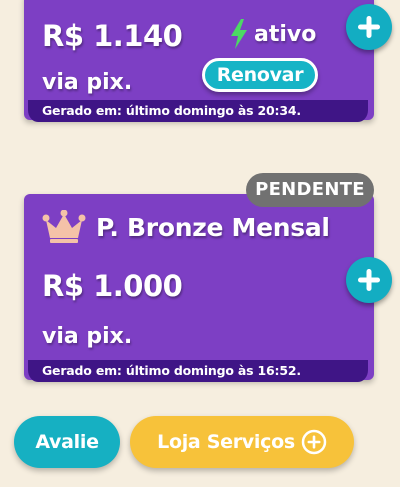 Image resolution: width=400 pixels, height=487 pixels. I want to click on status-badge: PENDENTE, so click(310, 190).